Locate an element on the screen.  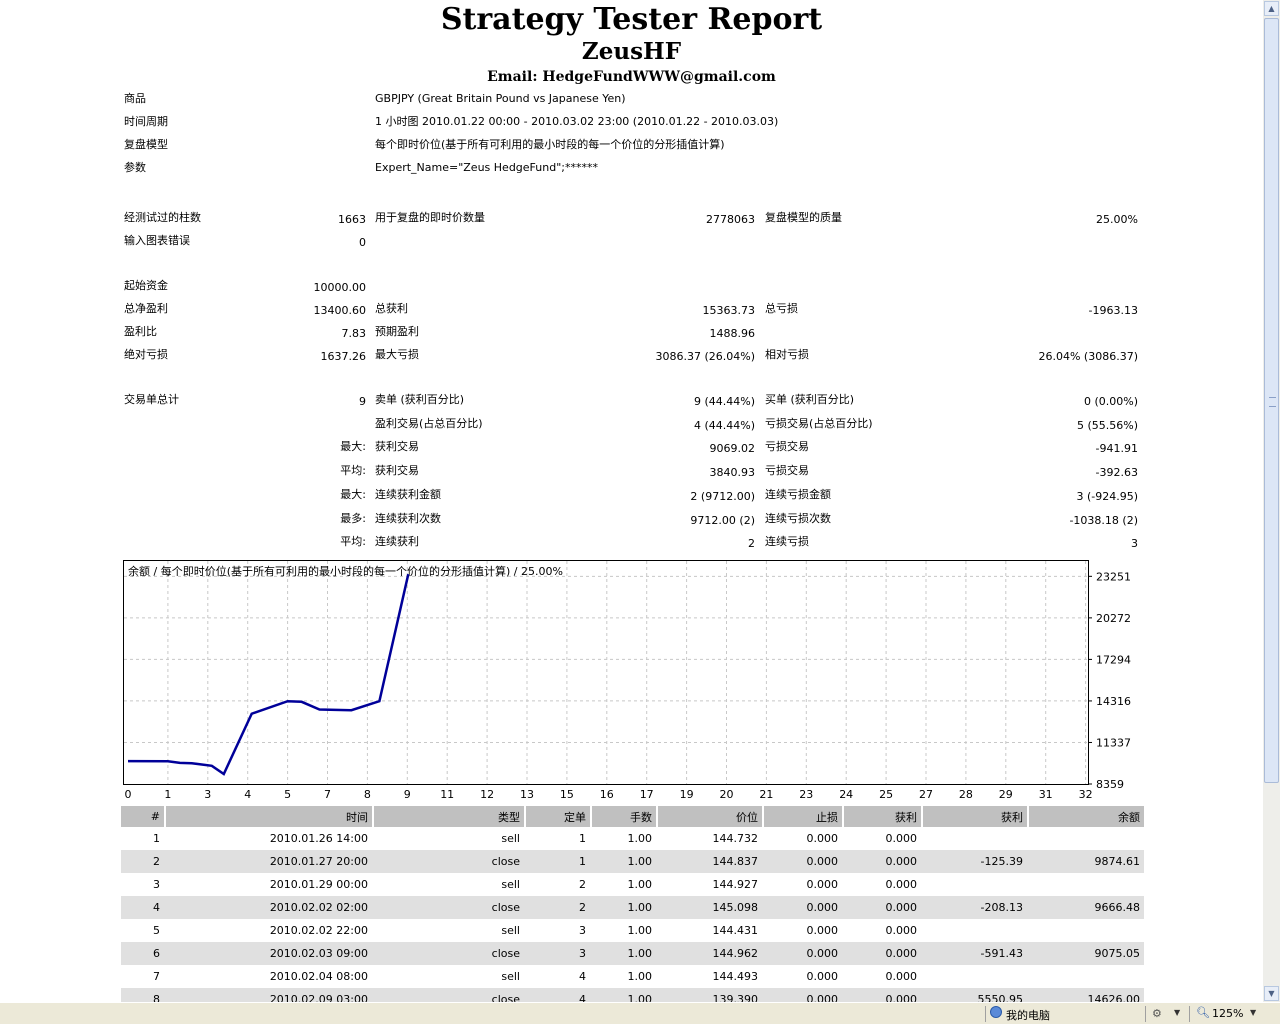
scroll-thumb is located at coordinates (1271, 400).